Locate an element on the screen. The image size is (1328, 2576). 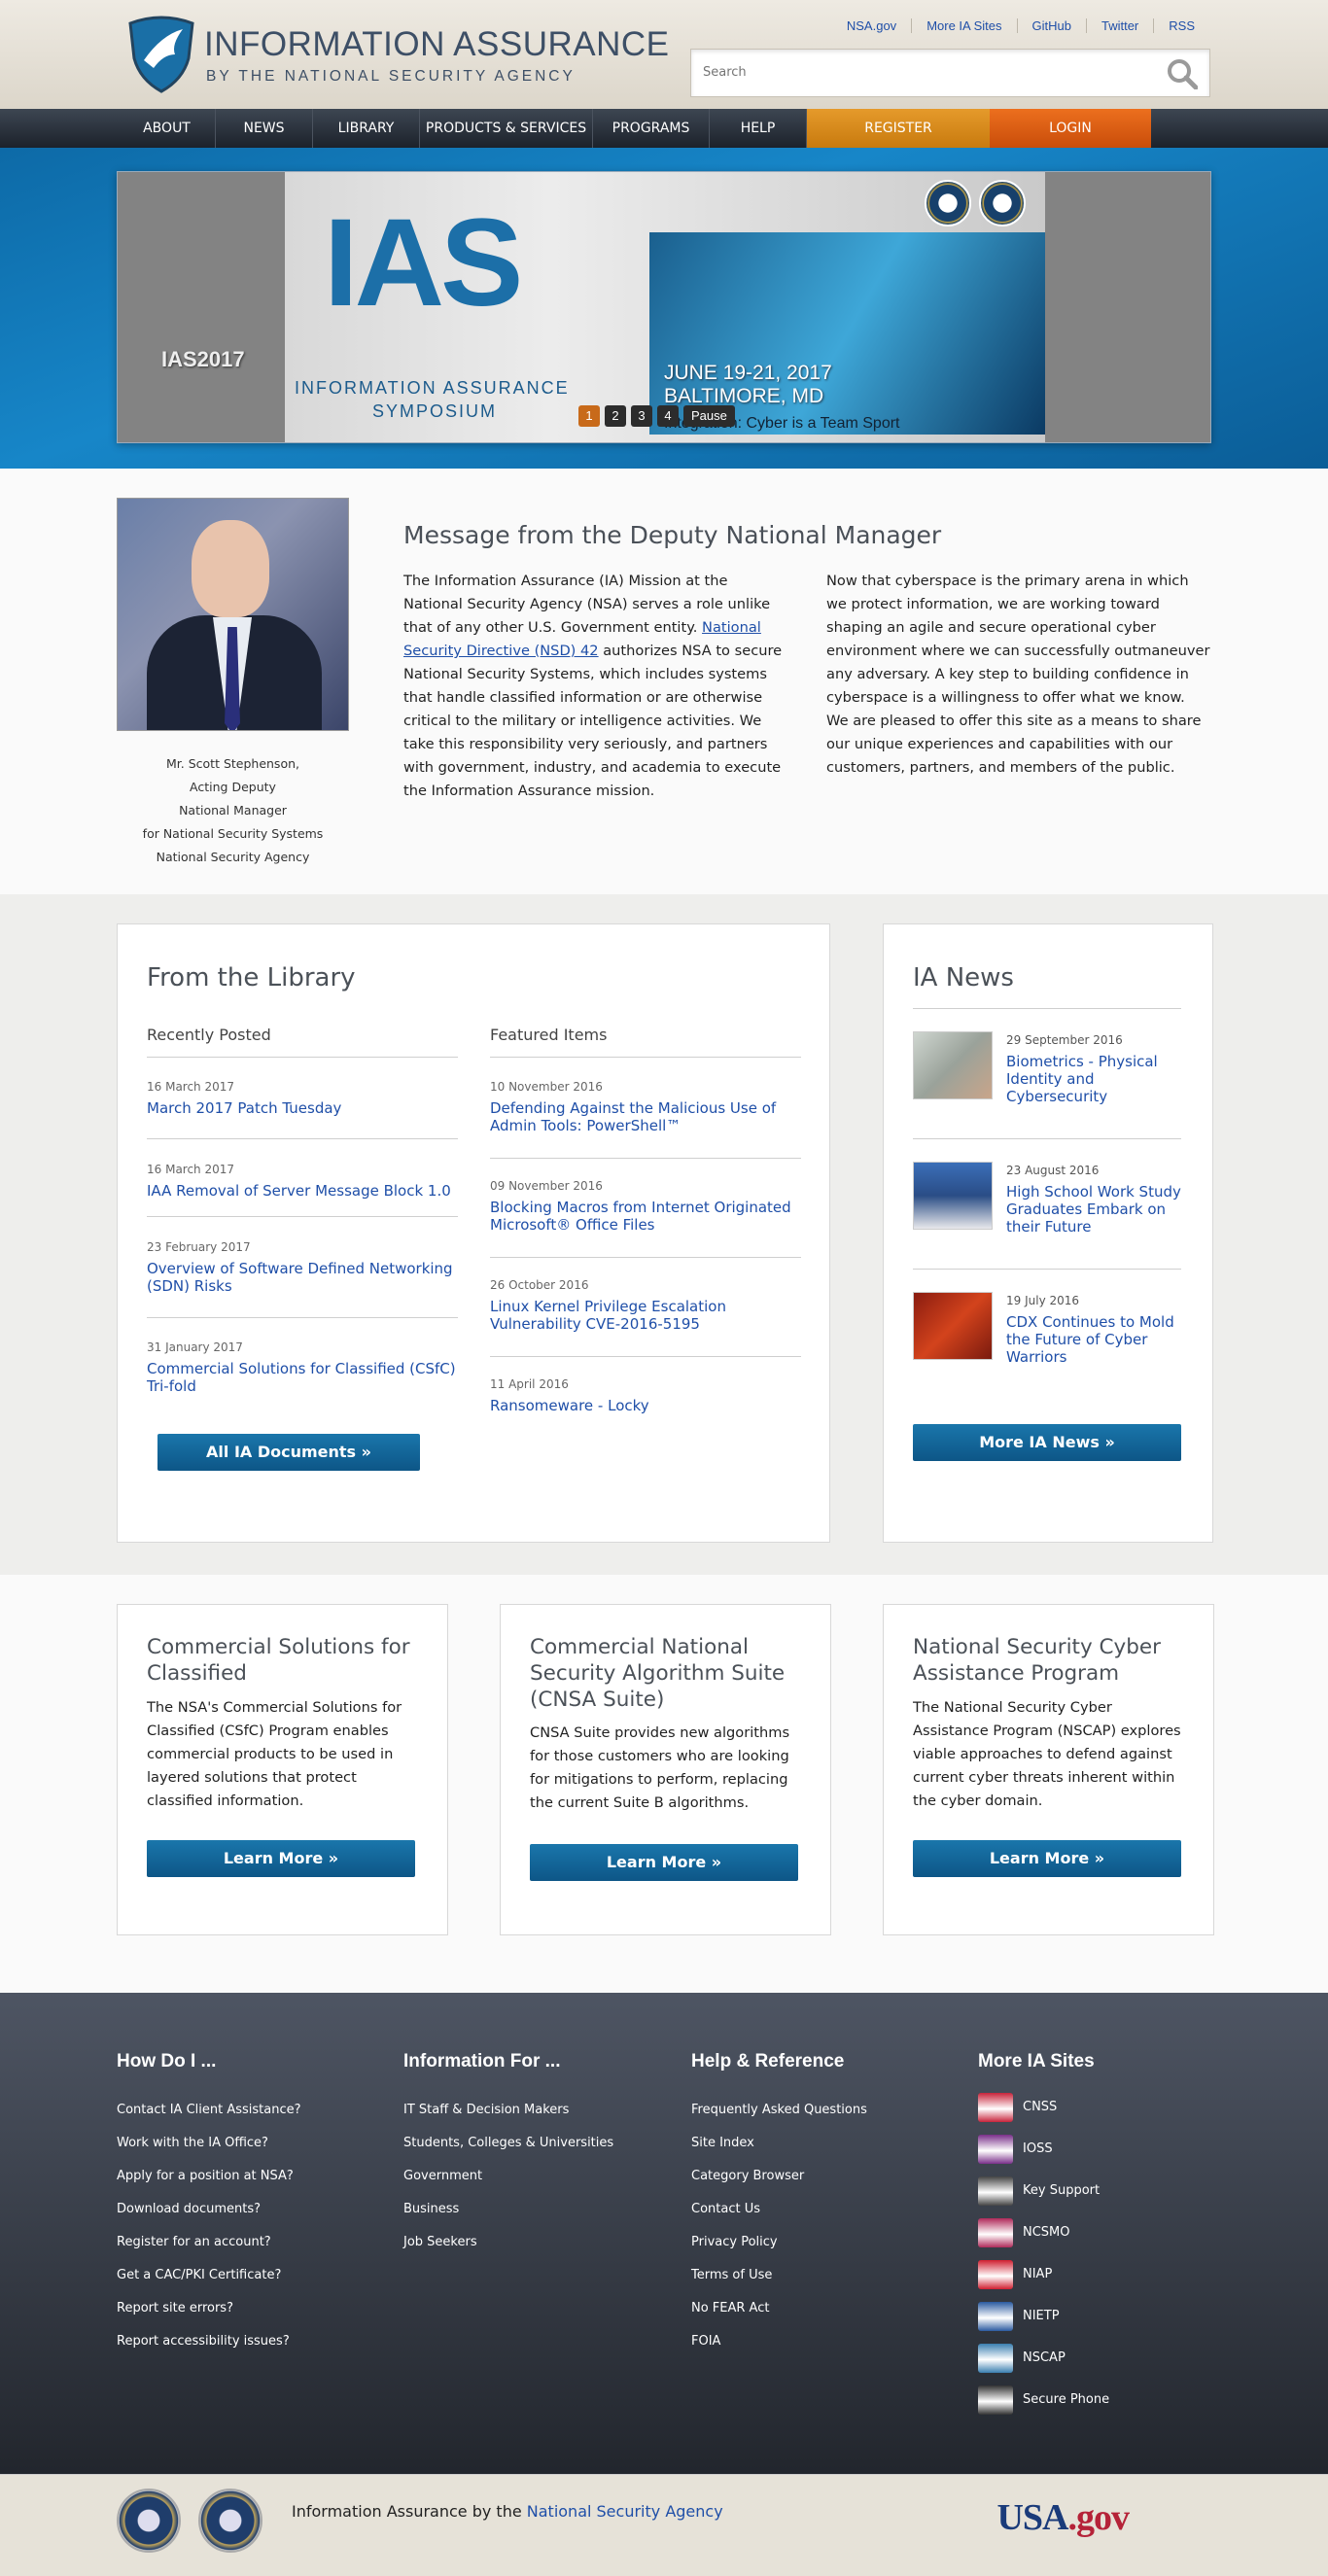
slide-1-button: 1 is located at coordinates (589, 416).